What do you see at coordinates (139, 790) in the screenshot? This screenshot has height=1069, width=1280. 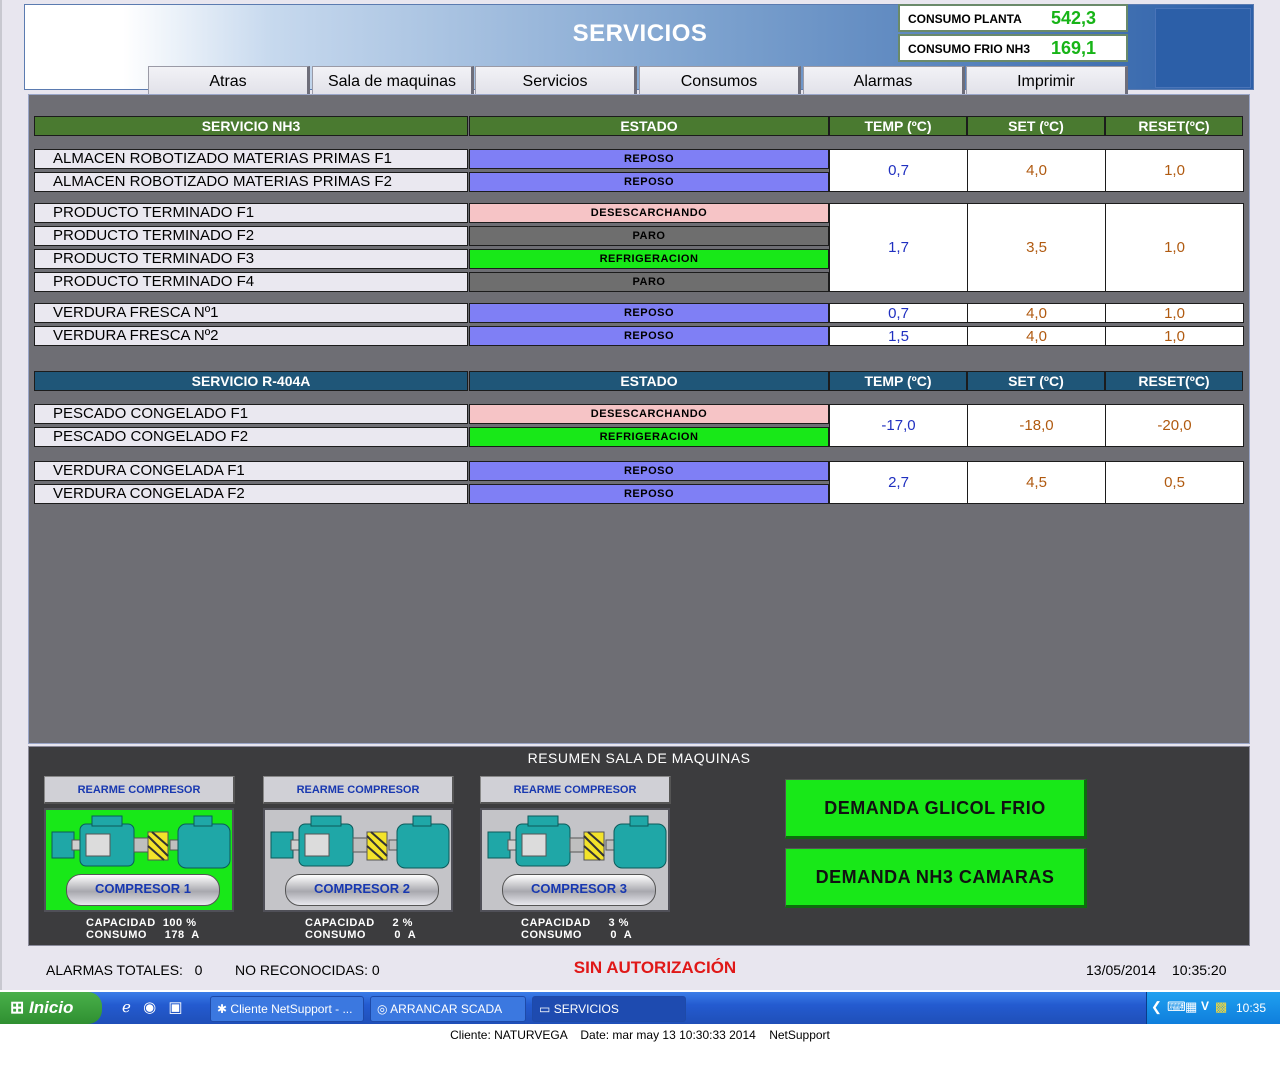 I see `rearme-compresor-1-button: REARME COMPRESOR` at bounding box center [139, 790].